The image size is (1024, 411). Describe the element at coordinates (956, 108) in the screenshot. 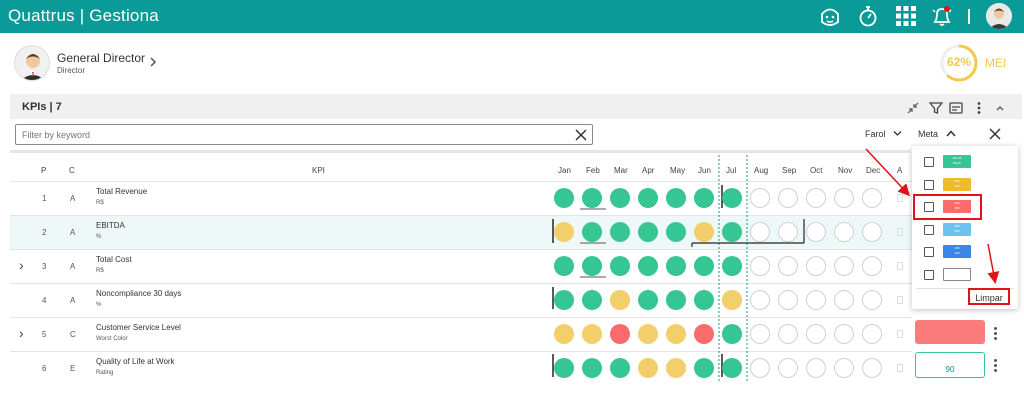

I see `card-view-icon` at that location.